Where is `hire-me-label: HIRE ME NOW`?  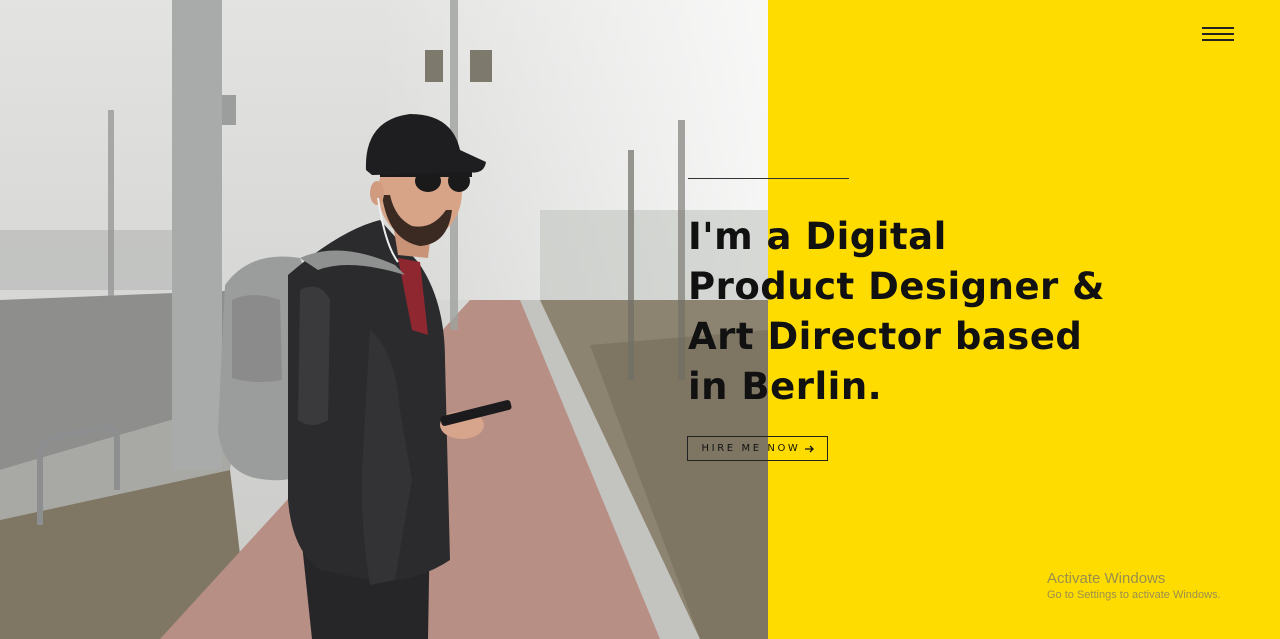 hire-me-label: HIRE ME NOW is located at coordinates (751, 448).